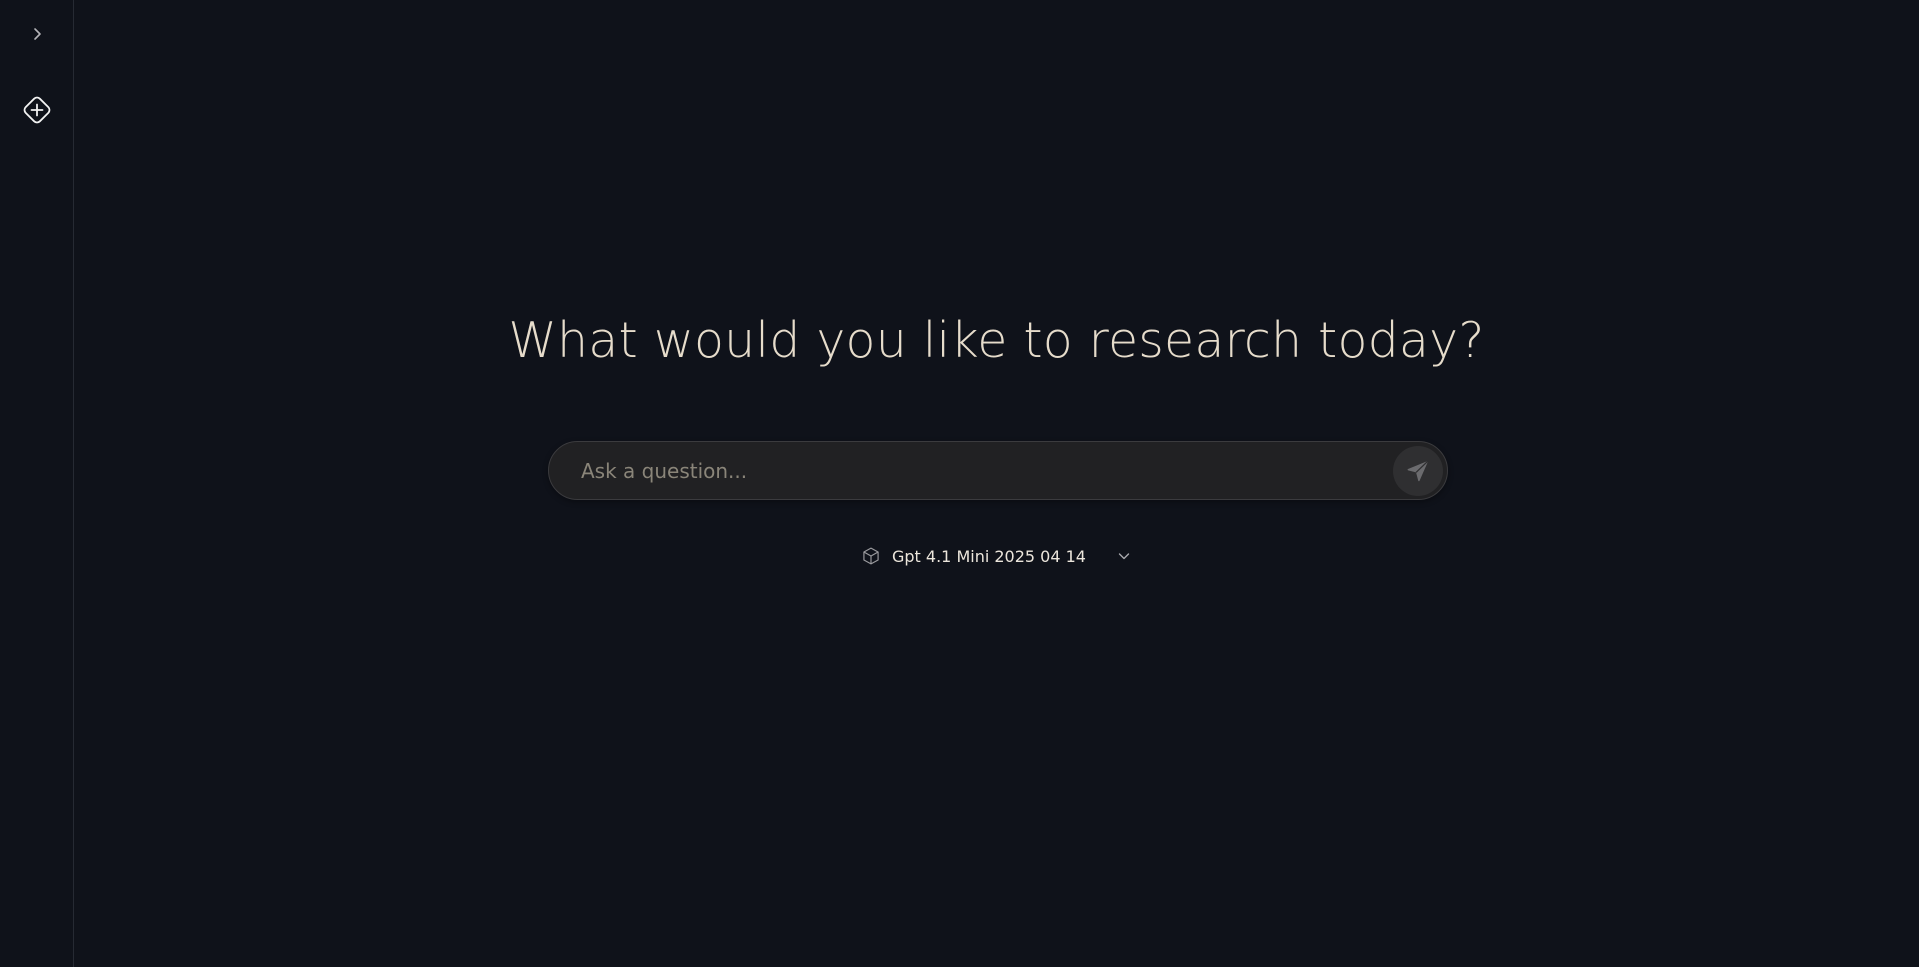 This screenshot has width=1919, height=967. Describe the element at coordinates (971, 470) in the screenshot. I see `search-input` at that location.